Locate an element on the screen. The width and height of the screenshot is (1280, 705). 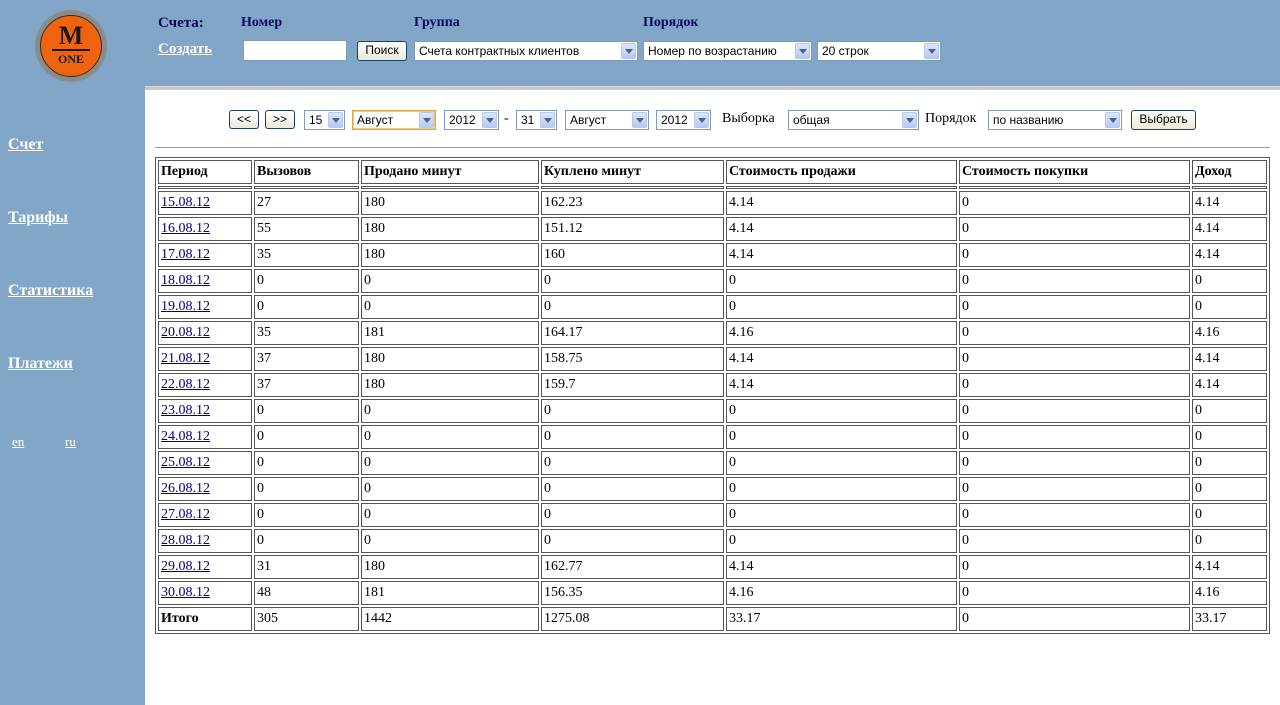
cell-calls: 0 is located at coordinates (306, 437).